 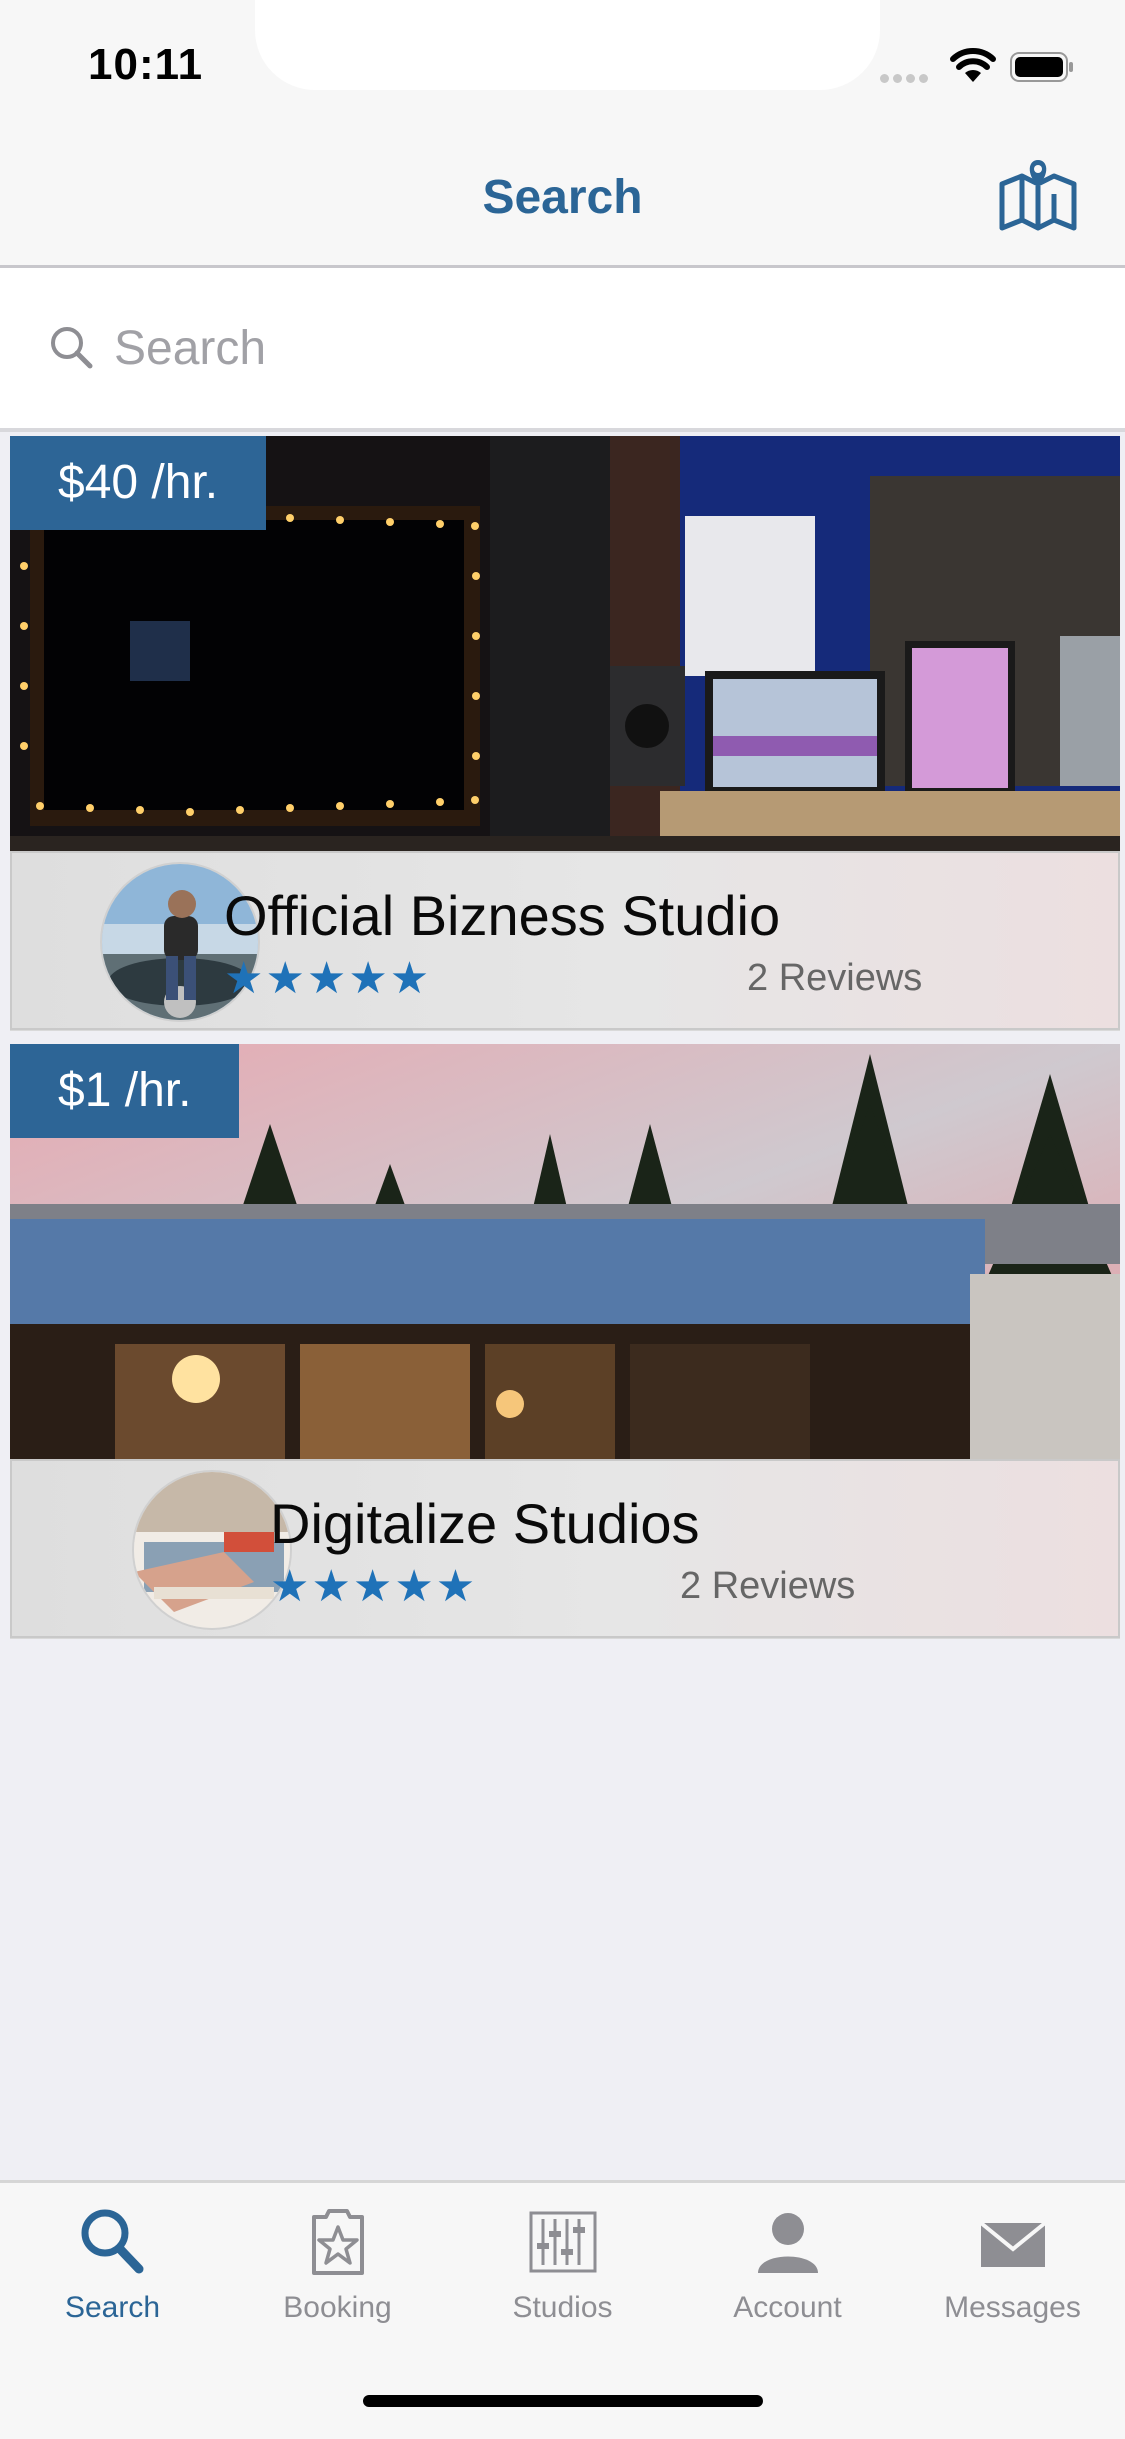 What do you see at coordinates (562, 2307) in the screenshot?
I see `tab-label: Studios` at bounding box center [562, 2307].